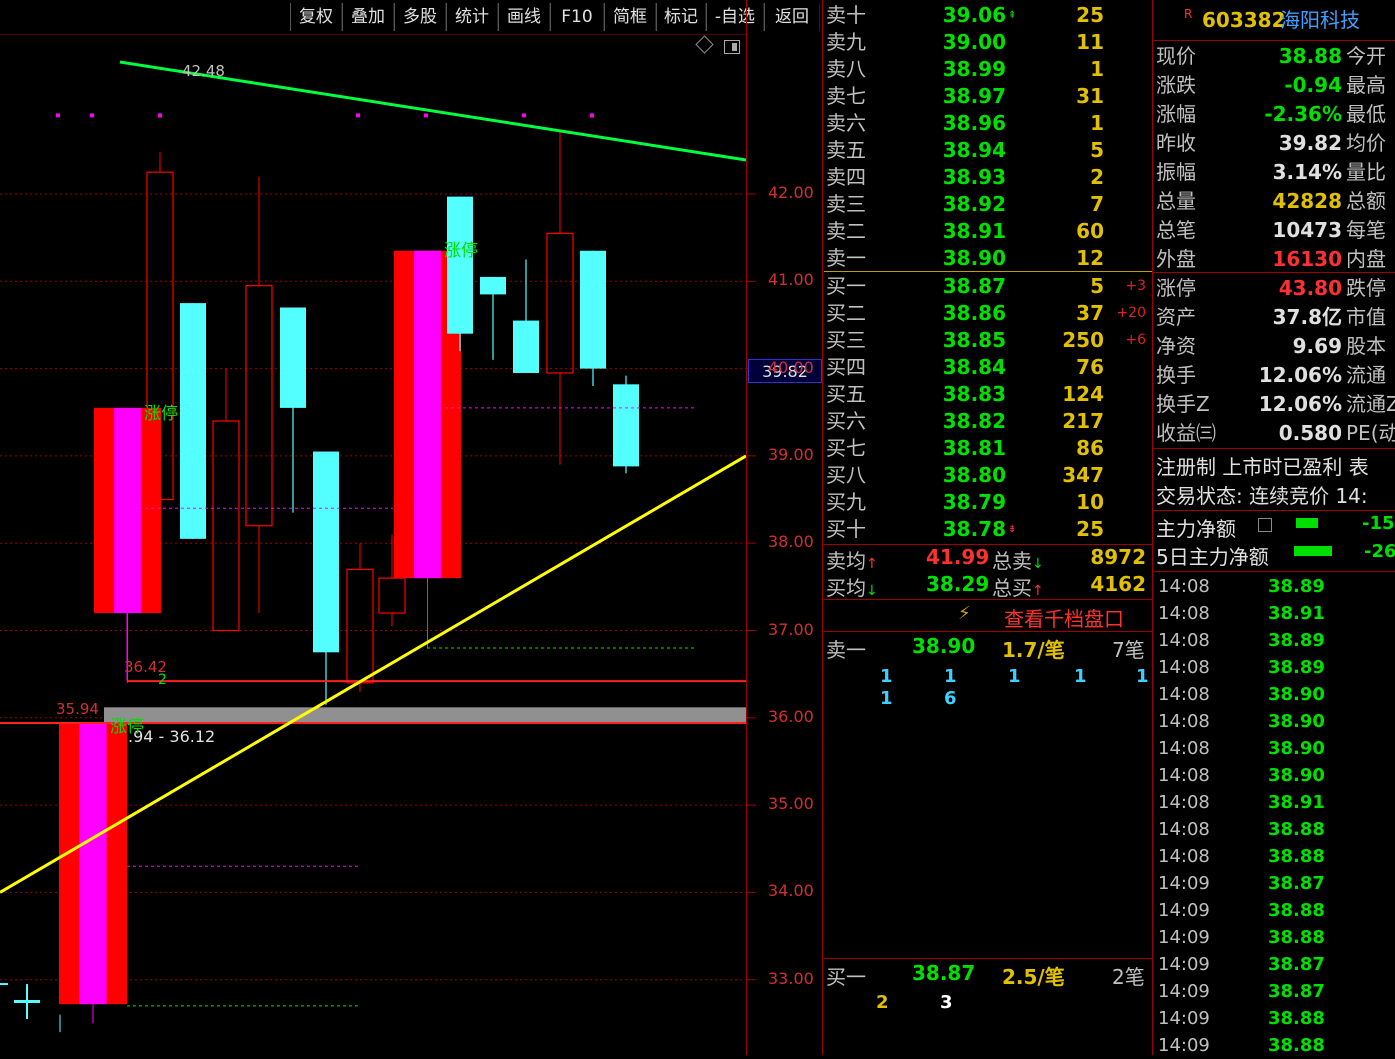 This screenshot has height=1059, width=1395. Describe the element at coordinates (1378, 523) in the screenshot. I see `main-net-value: -15` at that location.